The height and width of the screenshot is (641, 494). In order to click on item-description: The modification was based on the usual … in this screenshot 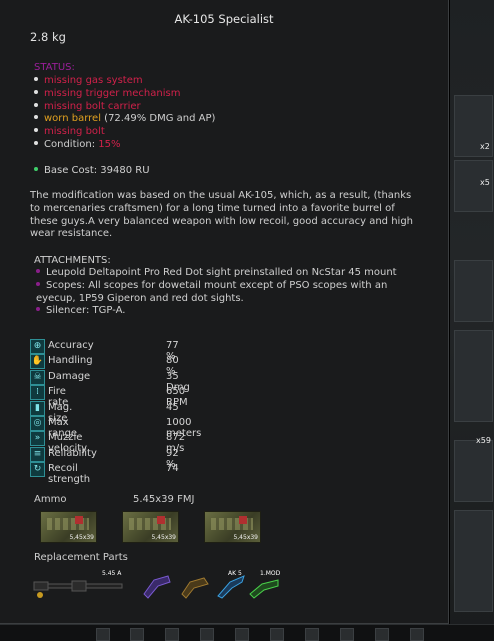, I will do `click(222, 215)`.